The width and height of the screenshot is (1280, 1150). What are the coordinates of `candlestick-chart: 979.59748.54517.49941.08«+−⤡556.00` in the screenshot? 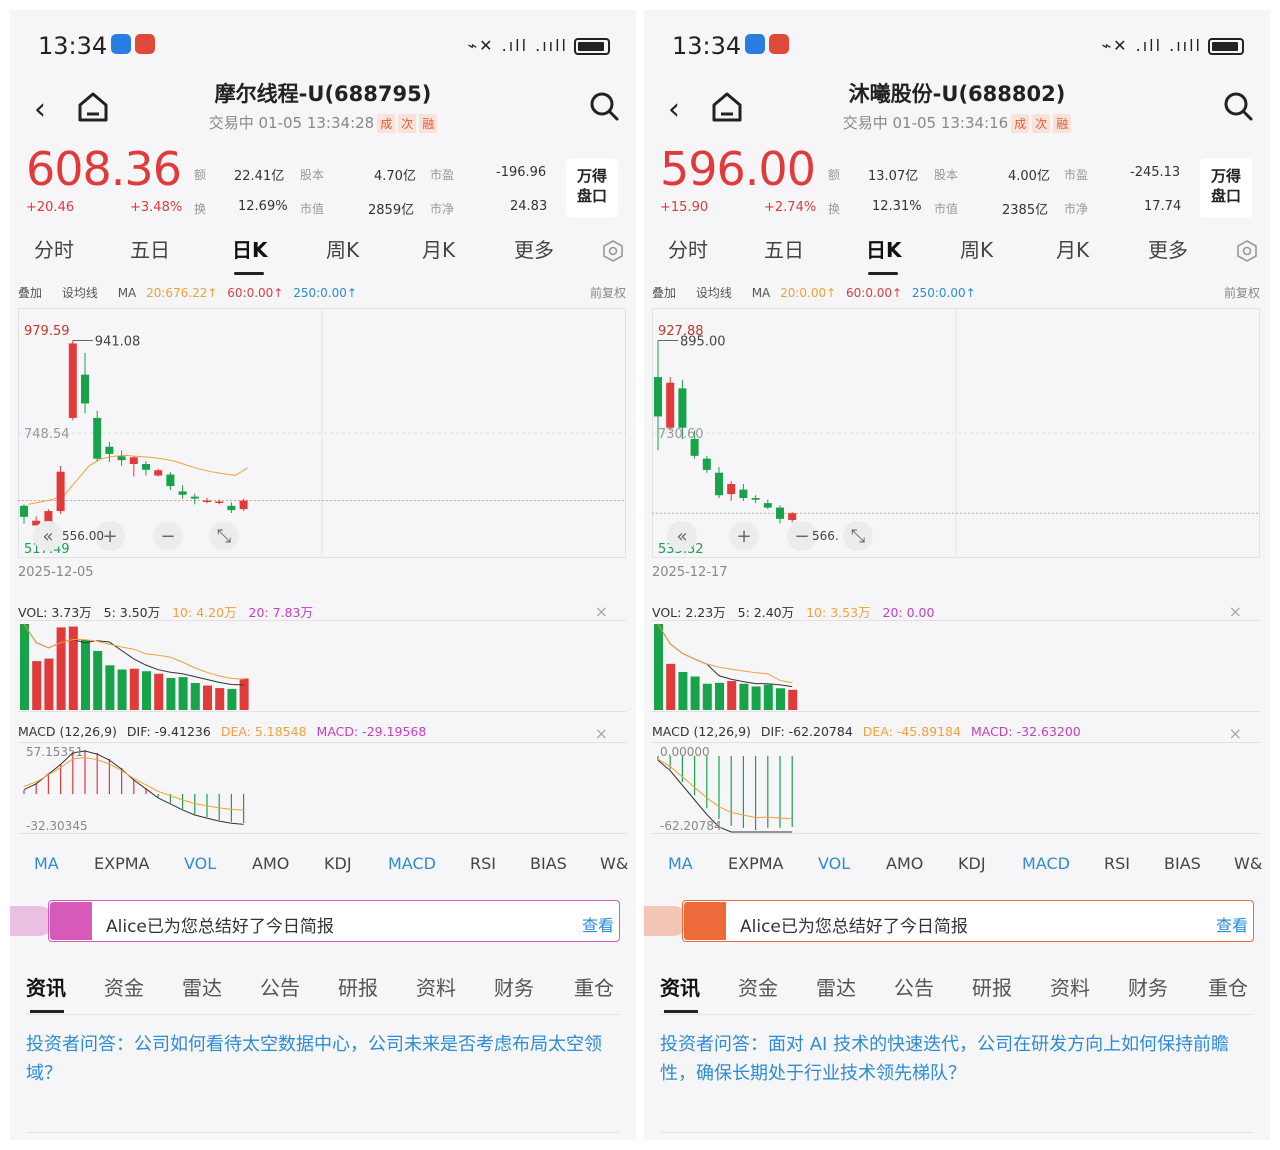 It's located at (322, 433).